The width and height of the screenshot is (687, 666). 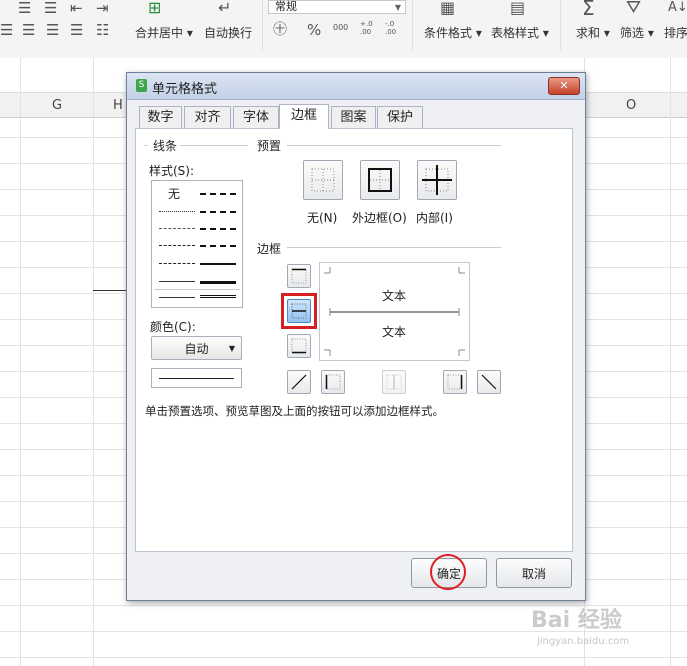 I want to click on preset-group-title: 预置, so click(x=269, y=145).